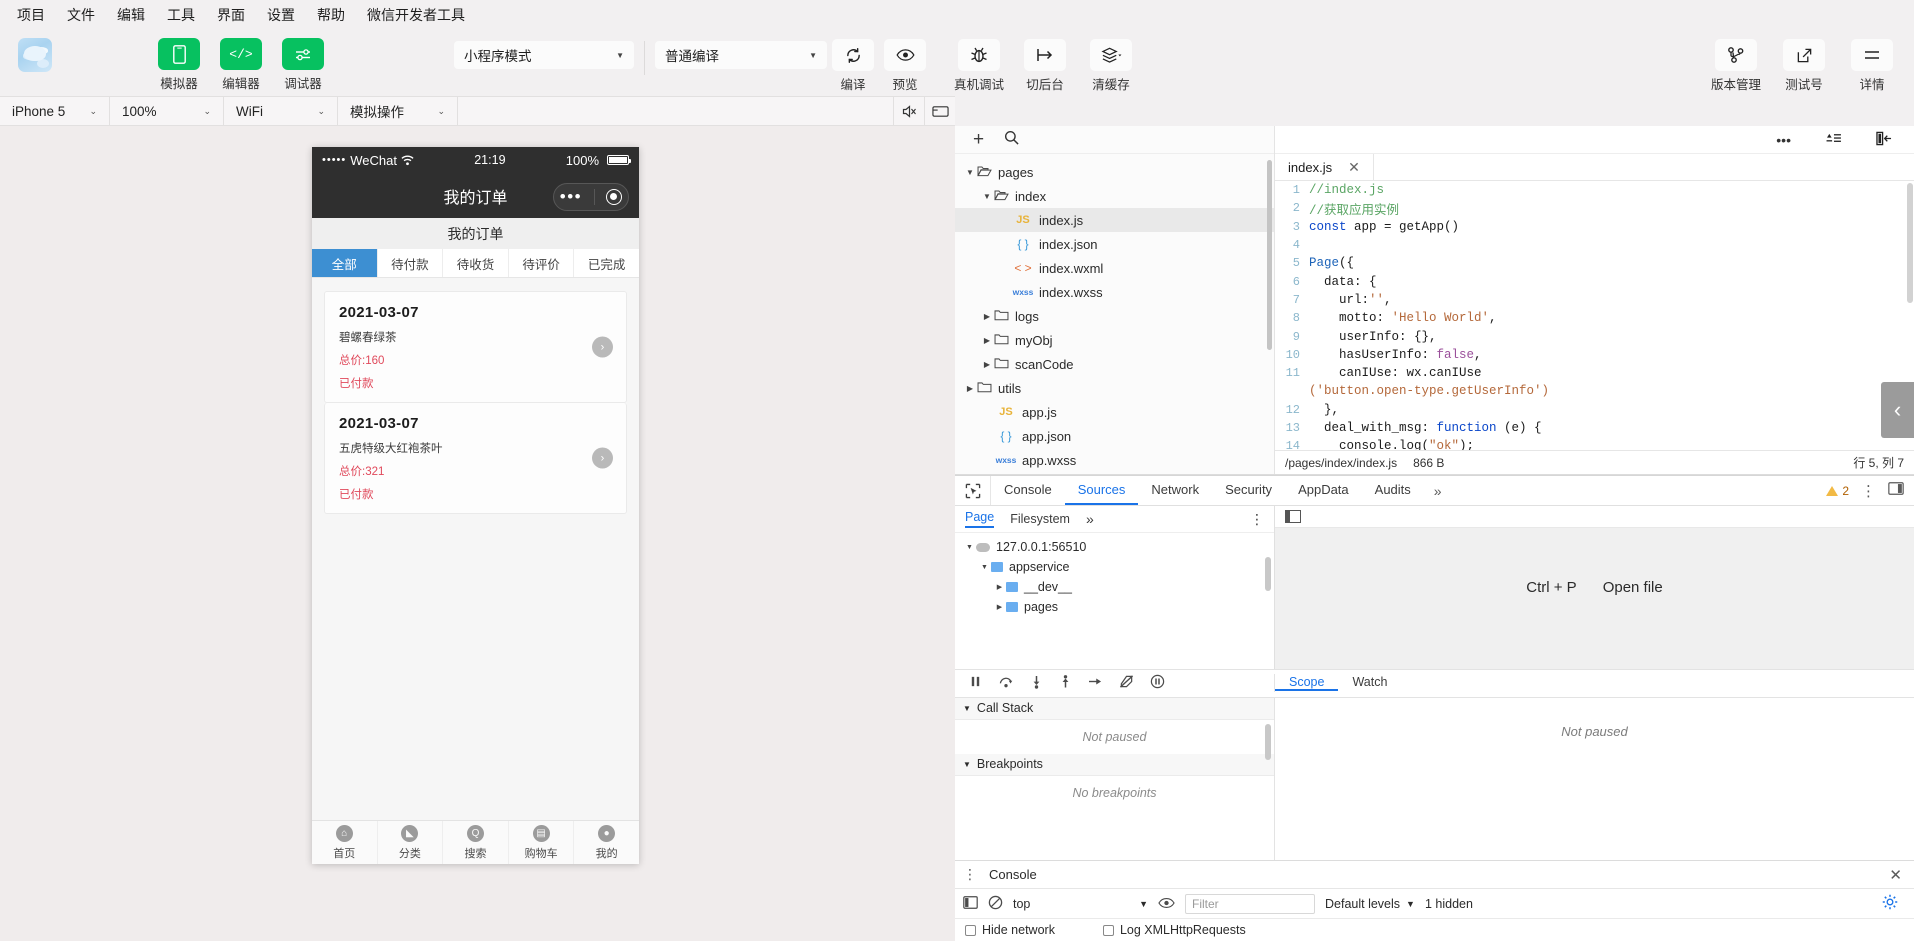  What do you see at coordinates (614, 197) in the screenshot?
I see `target-icon` at bounding box center [614, 197].